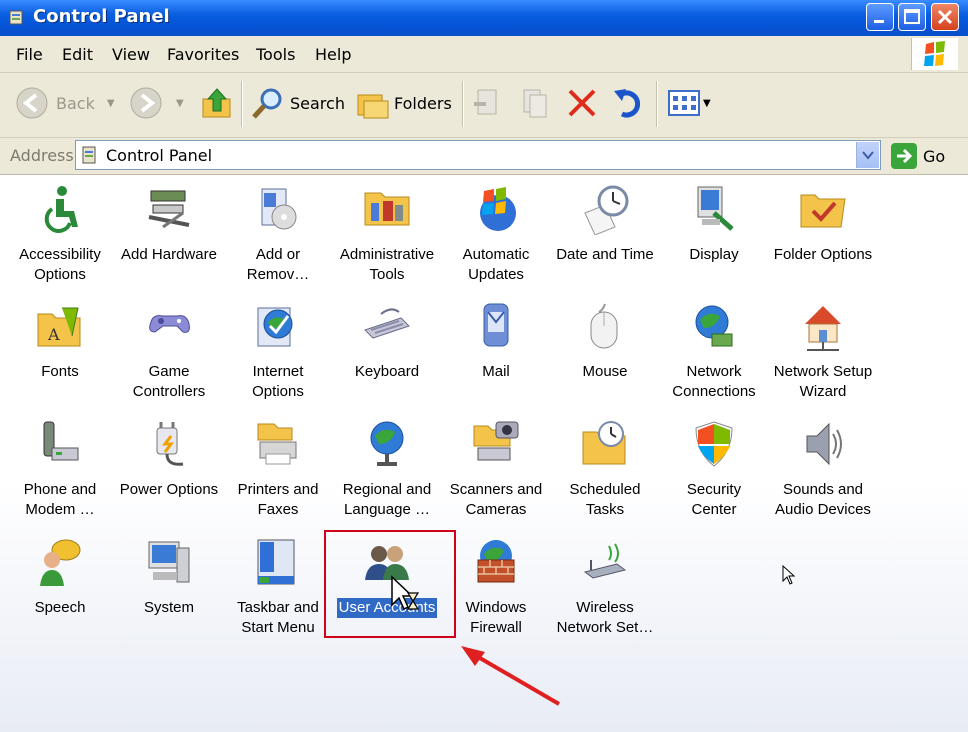 Image resolution: width=968 pixels, height=732 pixels. What do you see at coordinates (689, 103) in the screenshot?
I see `views-button: ▼` at bounding box center [689, 103].